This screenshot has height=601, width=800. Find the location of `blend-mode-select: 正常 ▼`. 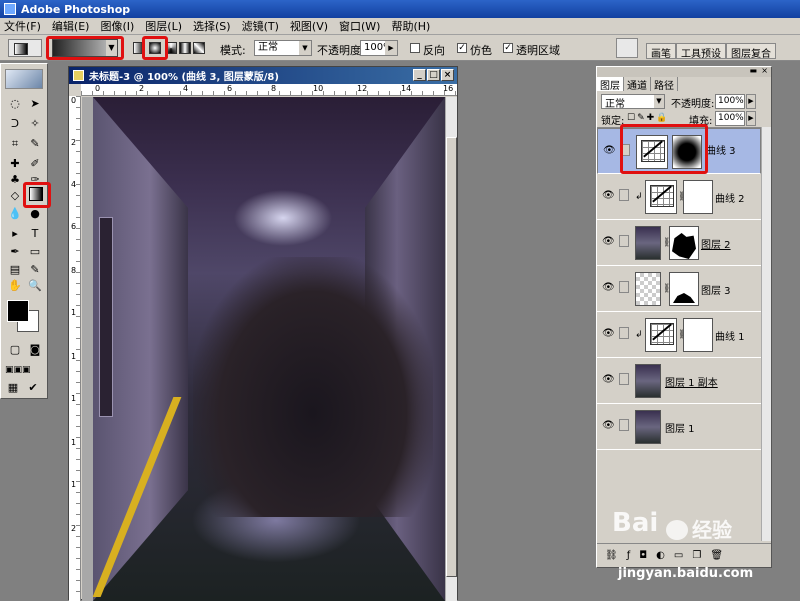

blend-mode-select: 正常 ▼ is located at coordinates (633, 102).